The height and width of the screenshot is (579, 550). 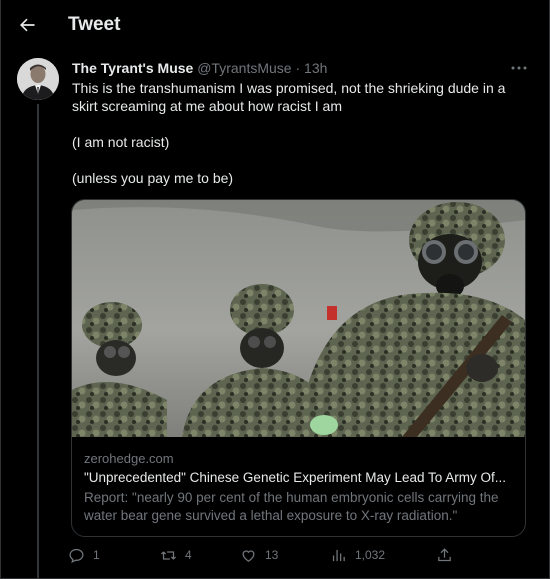 What do you see at coordinates (153, 178) in the screenshot?
I see `tweet-text-line: (unless you pay me to be)` at bounding box center [153, 178].